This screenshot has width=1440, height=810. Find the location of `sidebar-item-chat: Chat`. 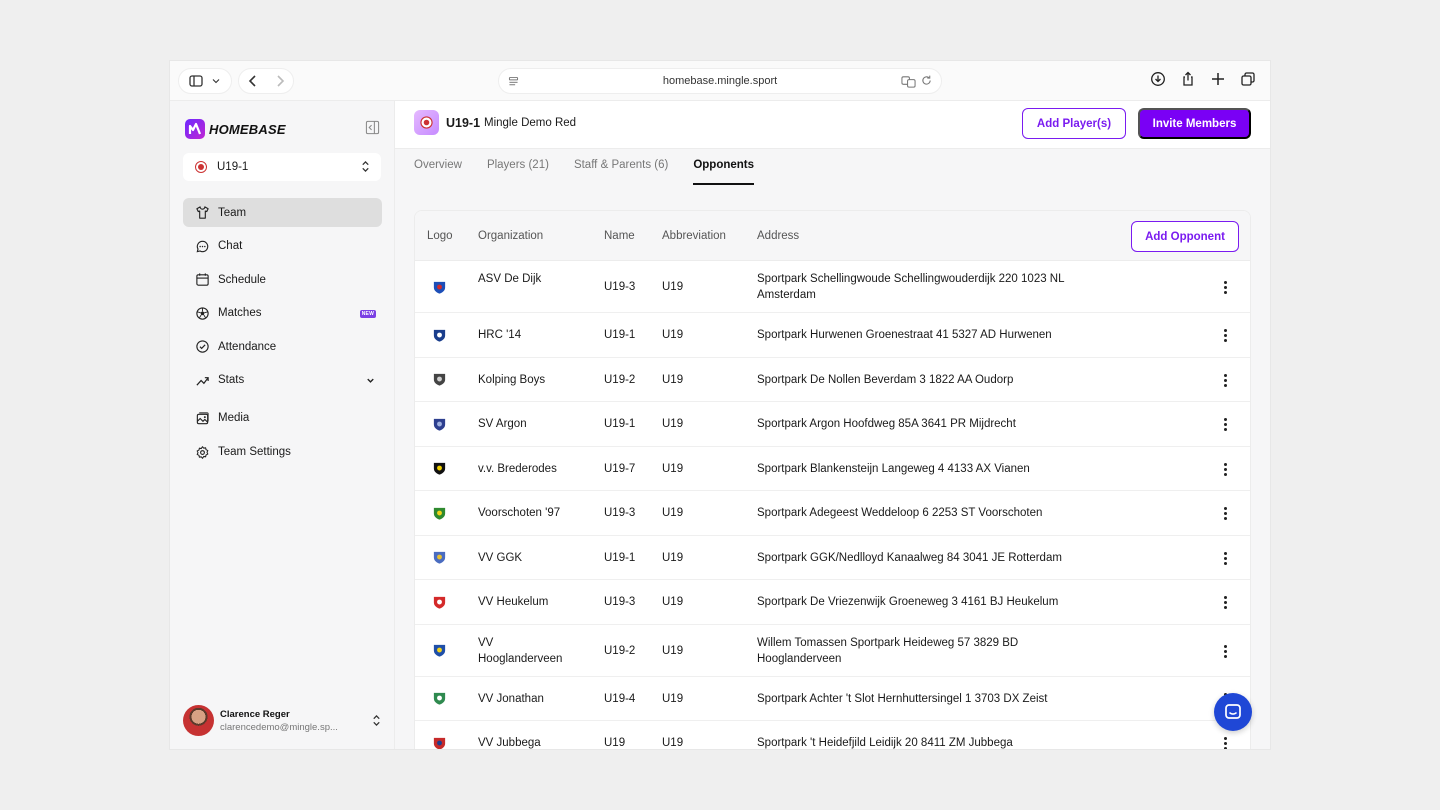

sidebar-item-chat: Chat is located at coordinates (282, 246).